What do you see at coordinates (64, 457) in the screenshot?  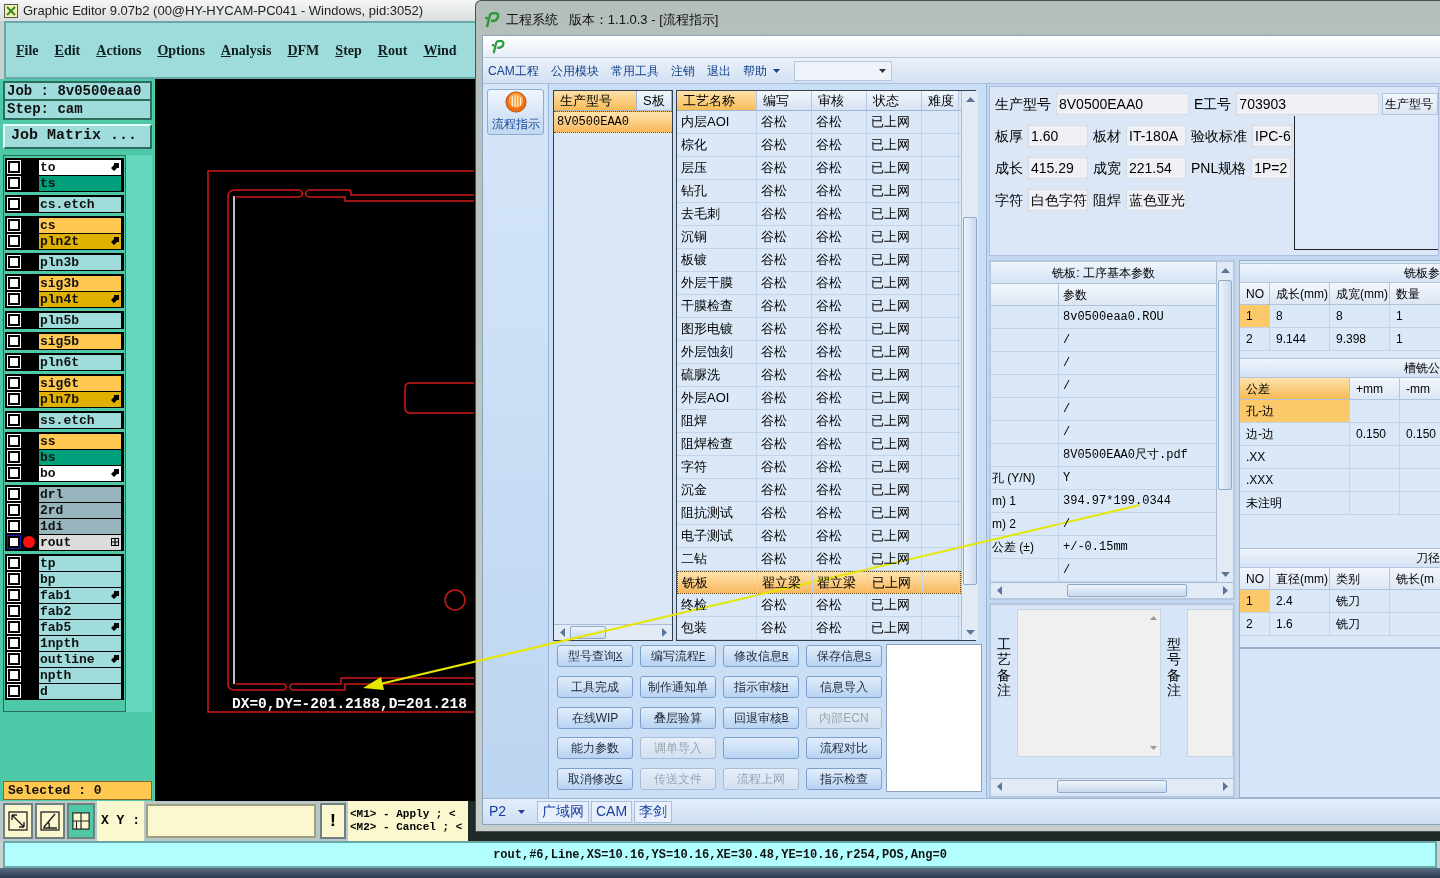 I see `layer-row: bs` at bounding box center [64, 457].